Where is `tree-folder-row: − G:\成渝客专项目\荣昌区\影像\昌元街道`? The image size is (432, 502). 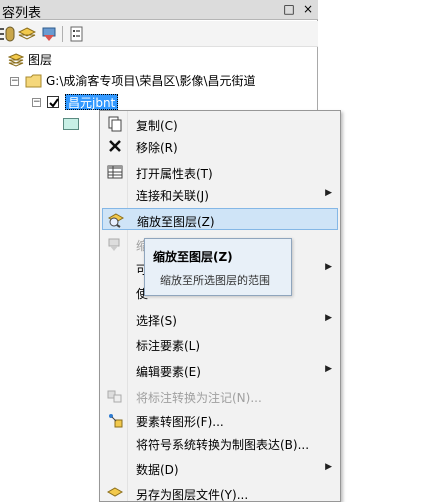
tree-folder-row: − G:\成渝客专项目\荣昌区\影像\昌元街道 is located at coordinates (163, 81).